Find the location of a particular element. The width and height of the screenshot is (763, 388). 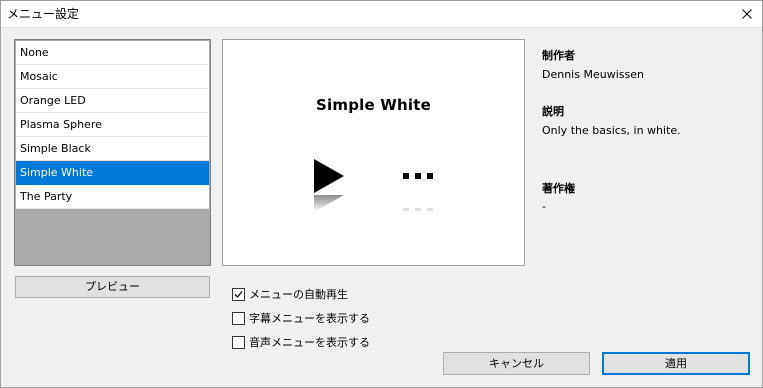

audio-menu-option: 音声メニューを表示する is located at coordinates (301, 342).